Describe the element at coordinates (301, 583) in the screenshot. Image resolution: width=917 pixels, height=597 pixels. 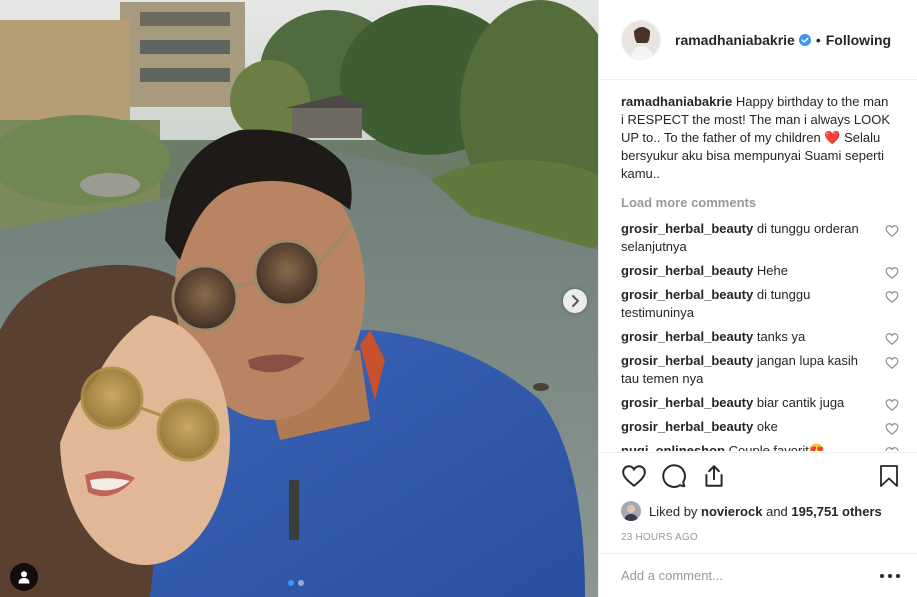
I see `carousel-dot` at that location.